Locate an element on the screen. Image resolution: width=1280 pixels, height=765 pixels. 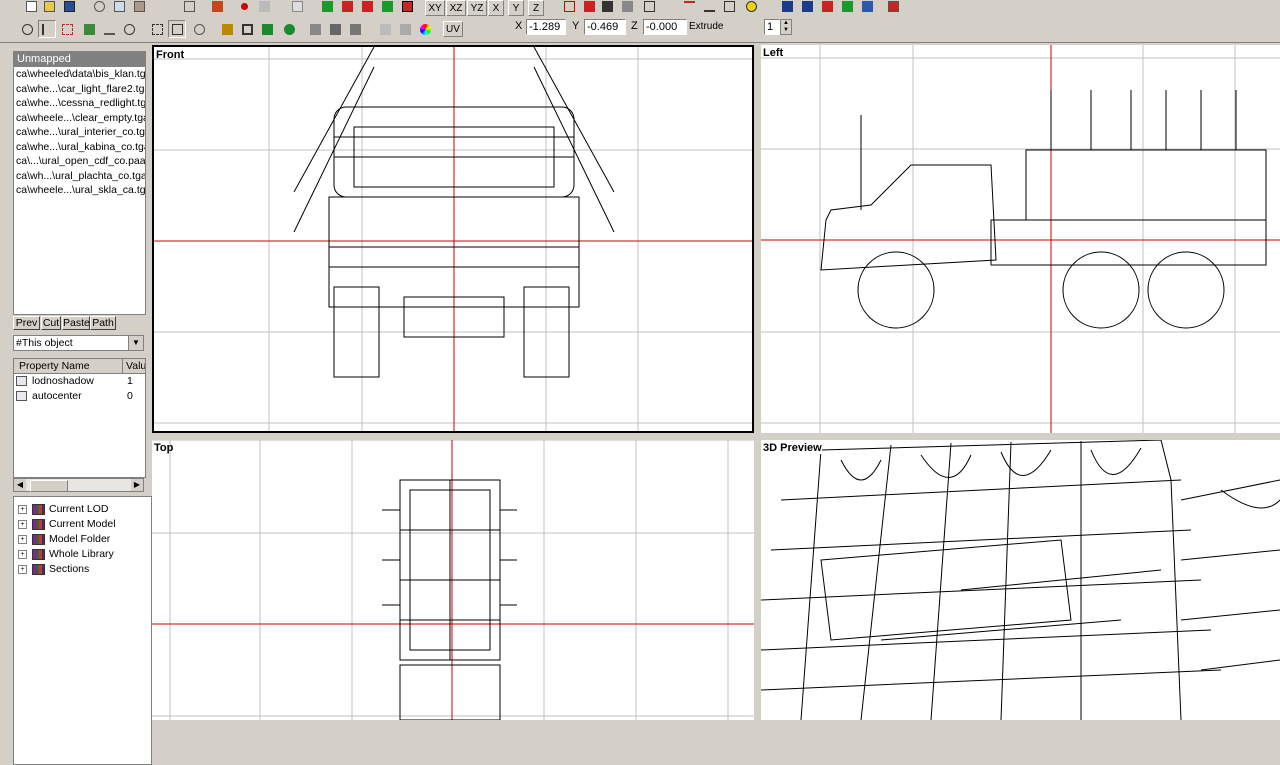
view-xz-button: XZ is located at coordinates (456, 8).